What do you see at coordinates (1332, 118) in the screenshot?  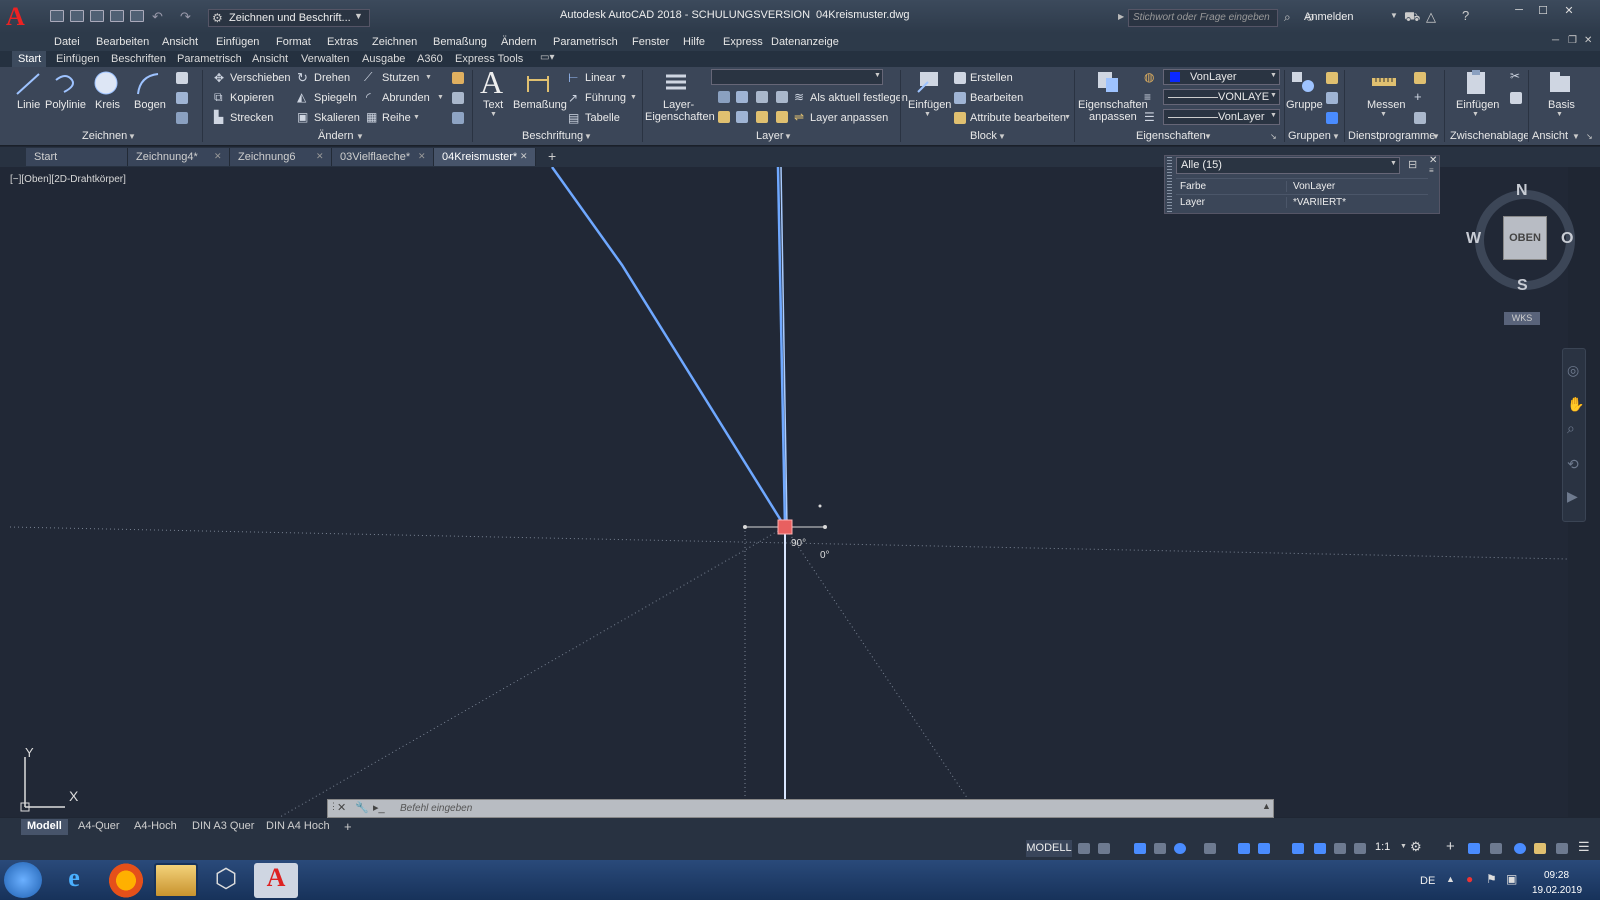 I see `group-select-icon` at bounding box center [1332, 118].